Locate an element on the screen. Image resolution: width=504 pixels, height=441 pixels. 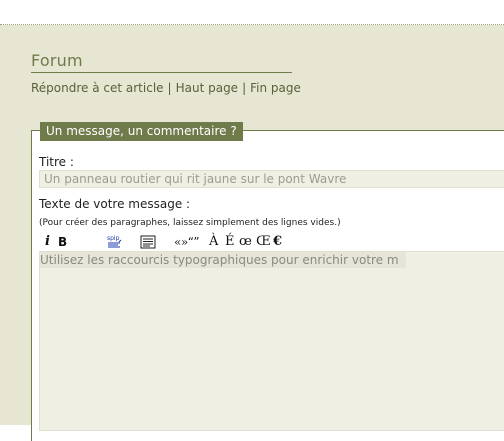
reply-link: Répondre à cet article is located at coordinates (97, 88).